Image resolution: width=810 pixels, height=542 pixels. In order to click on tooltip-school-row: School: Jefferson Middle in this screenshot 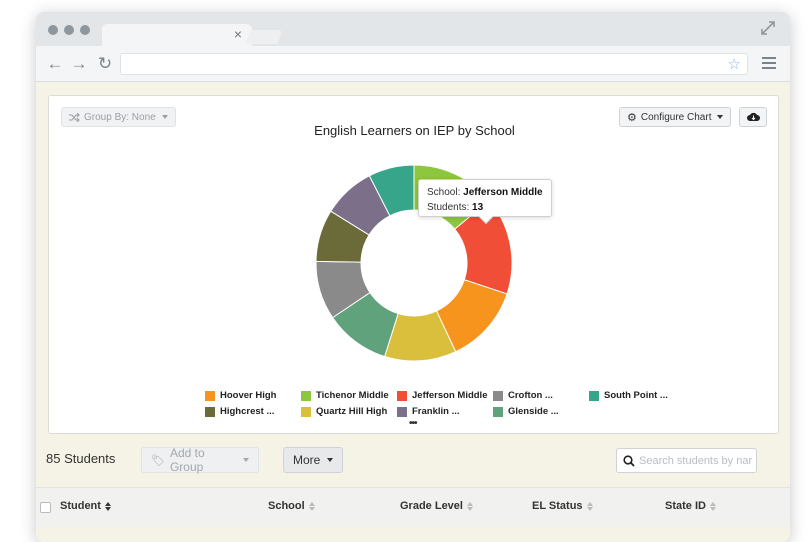, I will do `click(485, 192)`.